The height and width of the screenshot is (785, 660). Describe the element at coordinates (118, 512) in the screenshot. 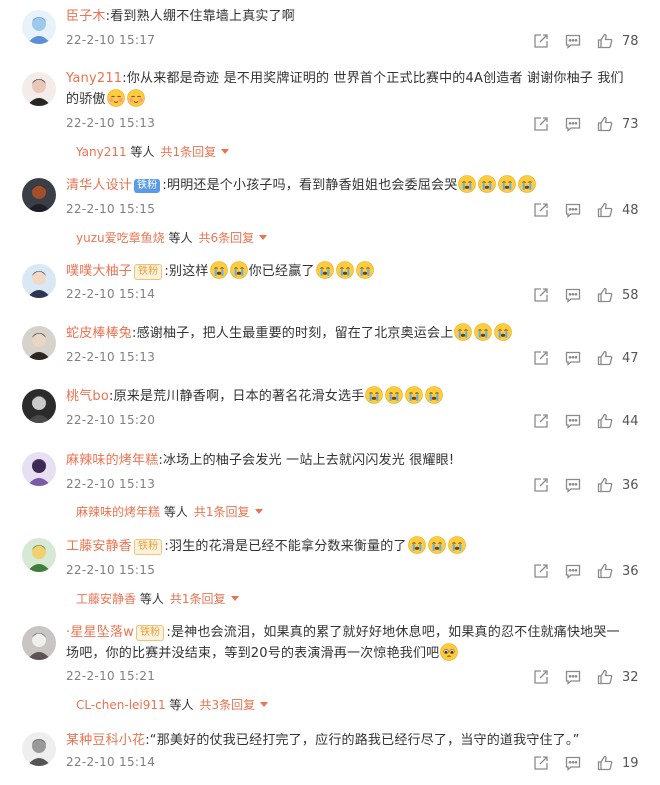

I see `reply-username: 麻辣味的烤年糕` at that location.